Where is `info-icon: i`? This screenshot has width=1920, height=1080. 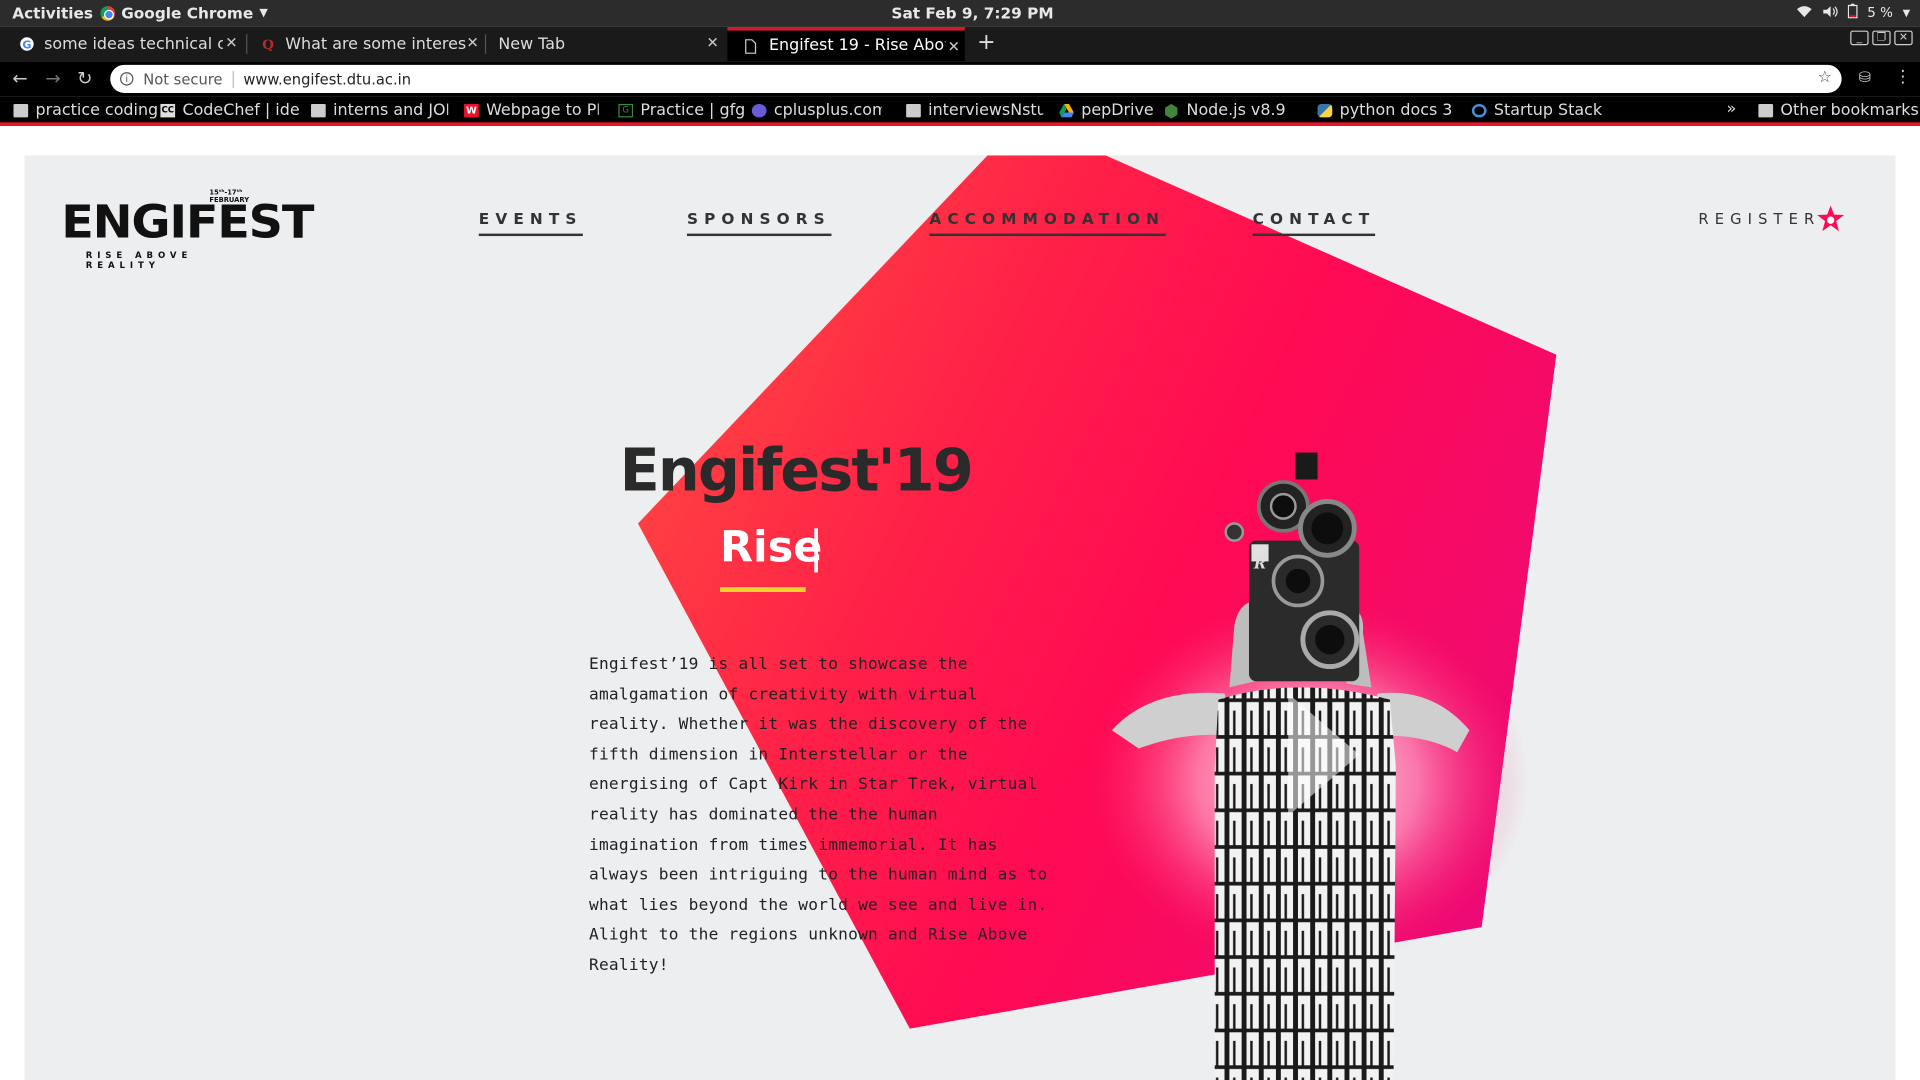 info-icon: i is located at coordinates (127, 79).